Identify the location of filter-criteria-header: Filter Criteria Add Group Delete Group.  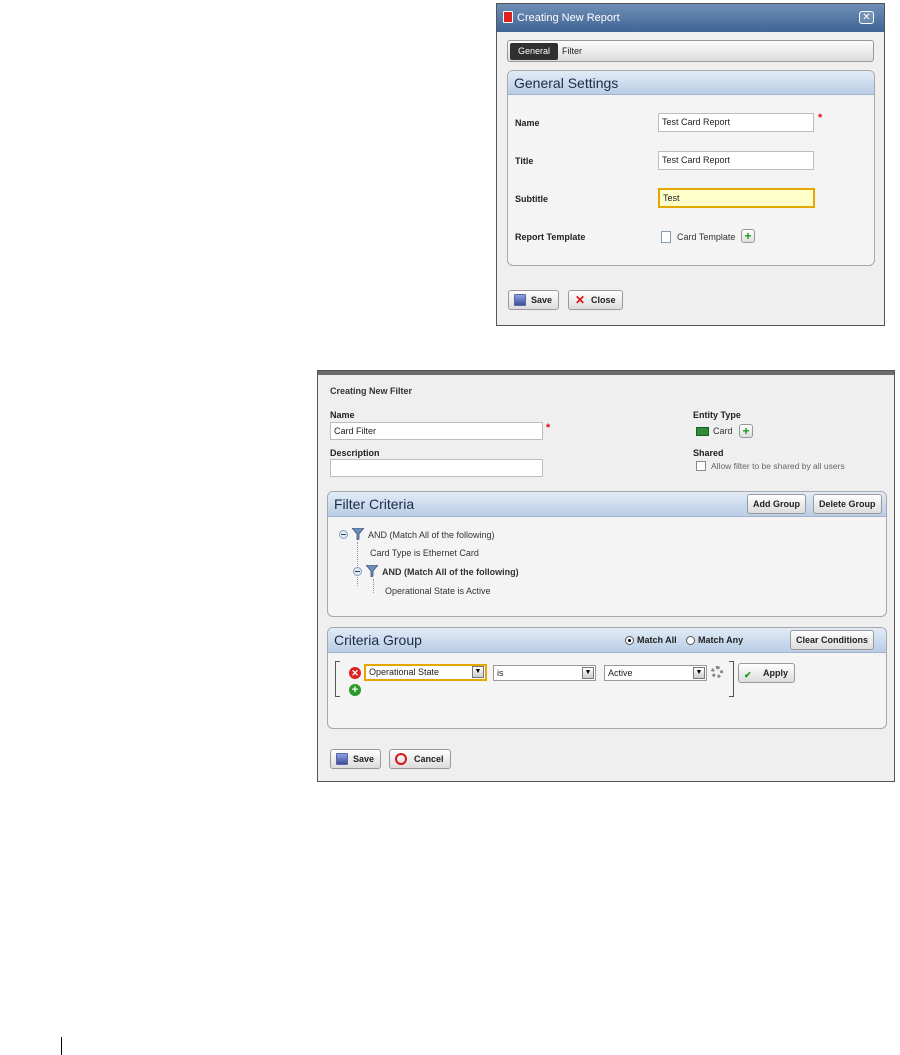
(607, 504).